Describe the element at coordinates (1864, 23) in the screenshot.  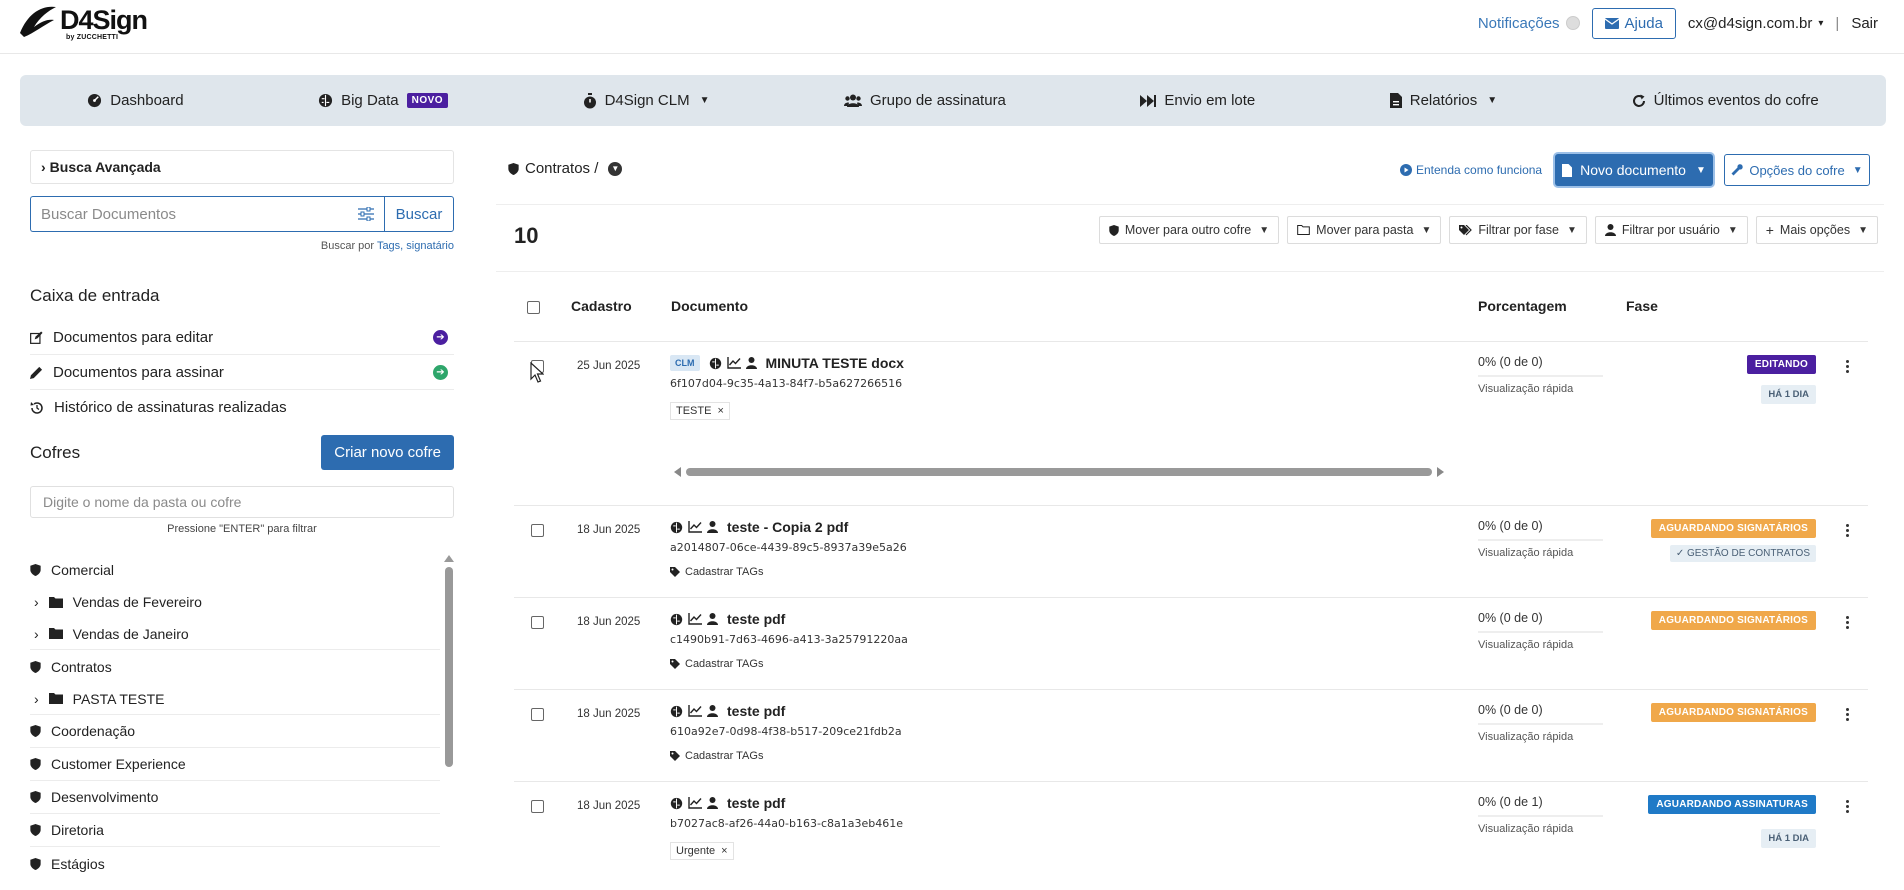
I see `logout-link: Sair` at that location.